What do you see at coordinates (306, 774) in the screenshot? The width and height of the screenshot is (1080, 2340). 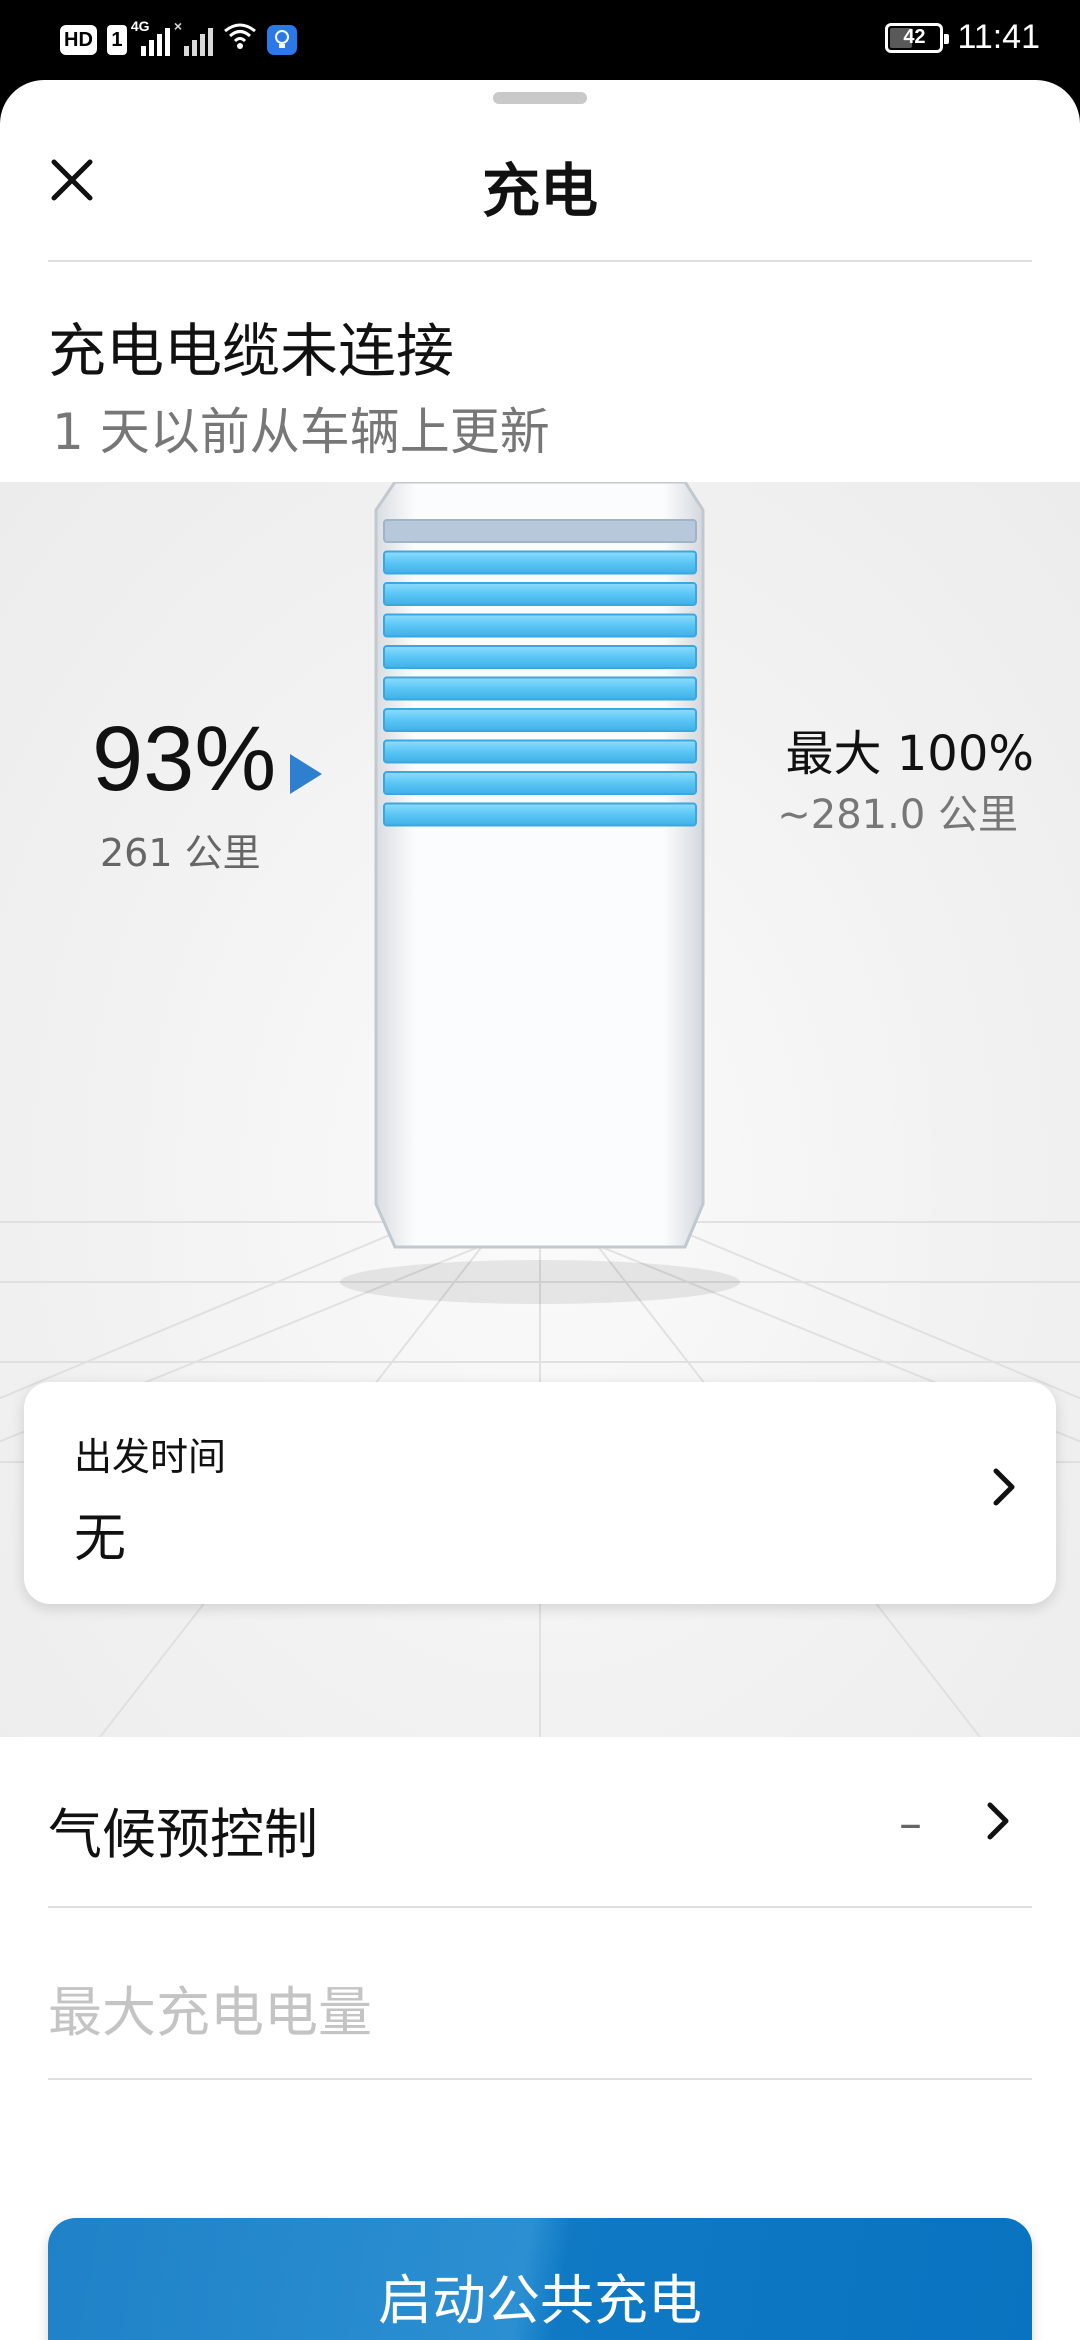 I see `charge-level-arrow-icon` at bounding box center [306, 774].